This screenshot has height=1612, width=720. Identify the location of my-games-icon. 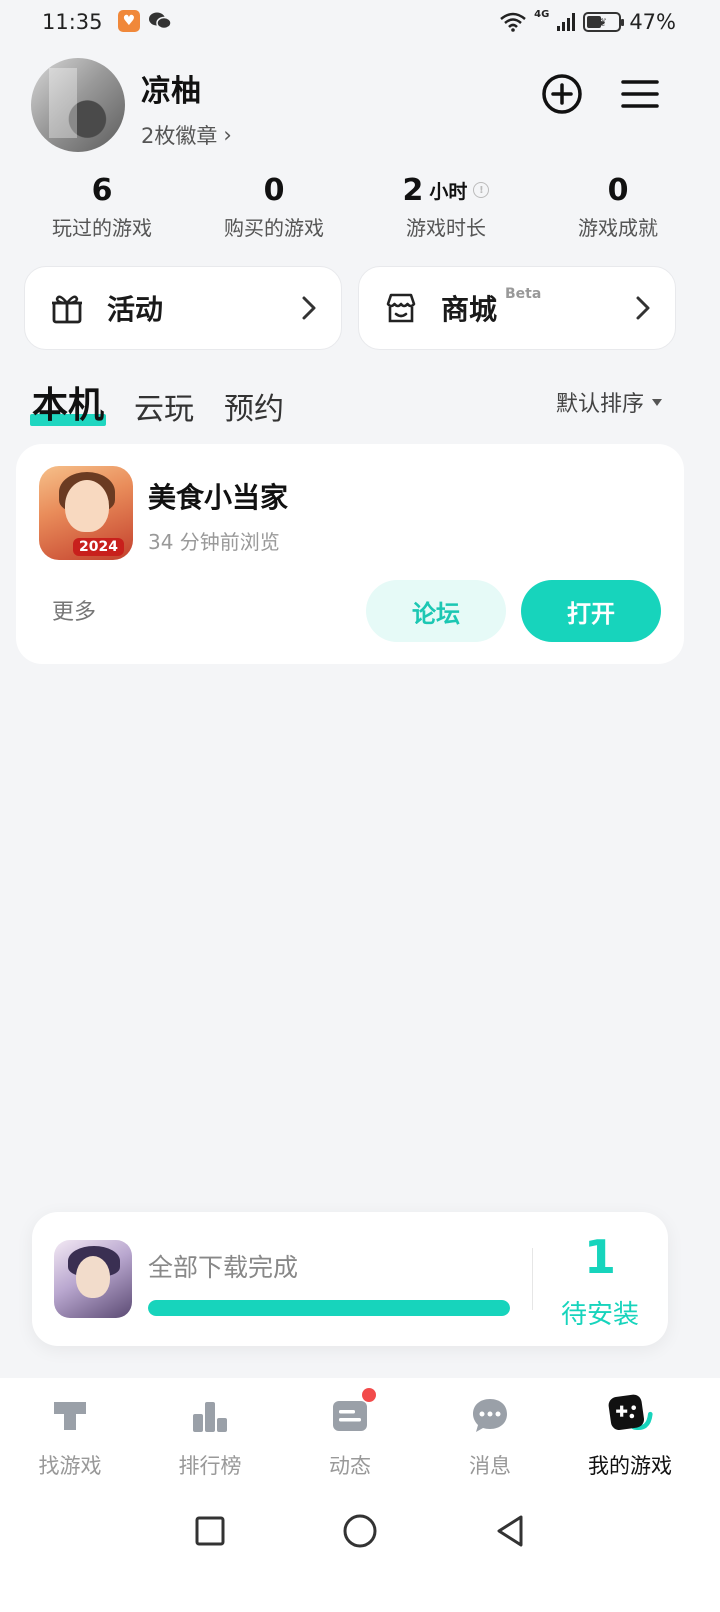
(630, 1416).